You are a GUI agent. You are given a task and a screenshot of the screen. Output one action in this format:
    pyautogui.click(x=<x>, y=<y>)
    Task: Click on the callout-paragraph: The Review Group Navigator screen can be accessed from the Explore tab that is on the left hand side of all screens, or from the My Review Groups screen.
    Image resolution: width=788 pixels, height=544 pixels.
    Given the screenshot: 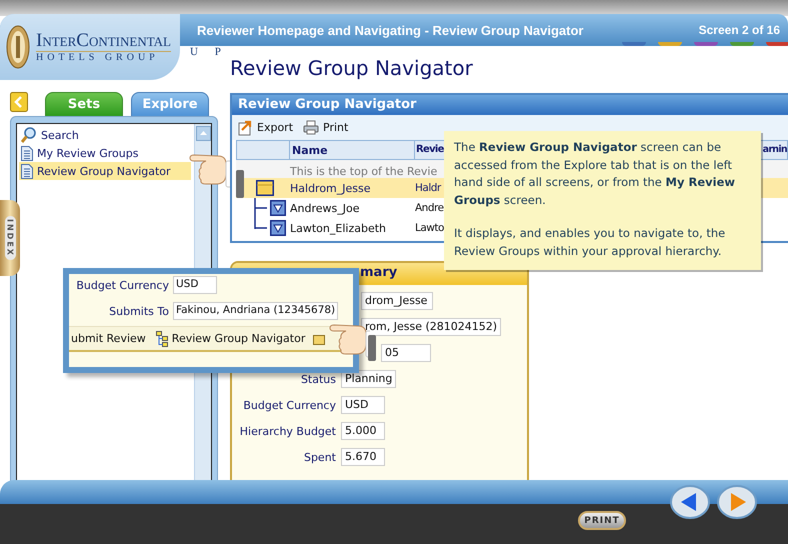 What is the action you would take?
    pyautogui.click(x=595, y=173)
    